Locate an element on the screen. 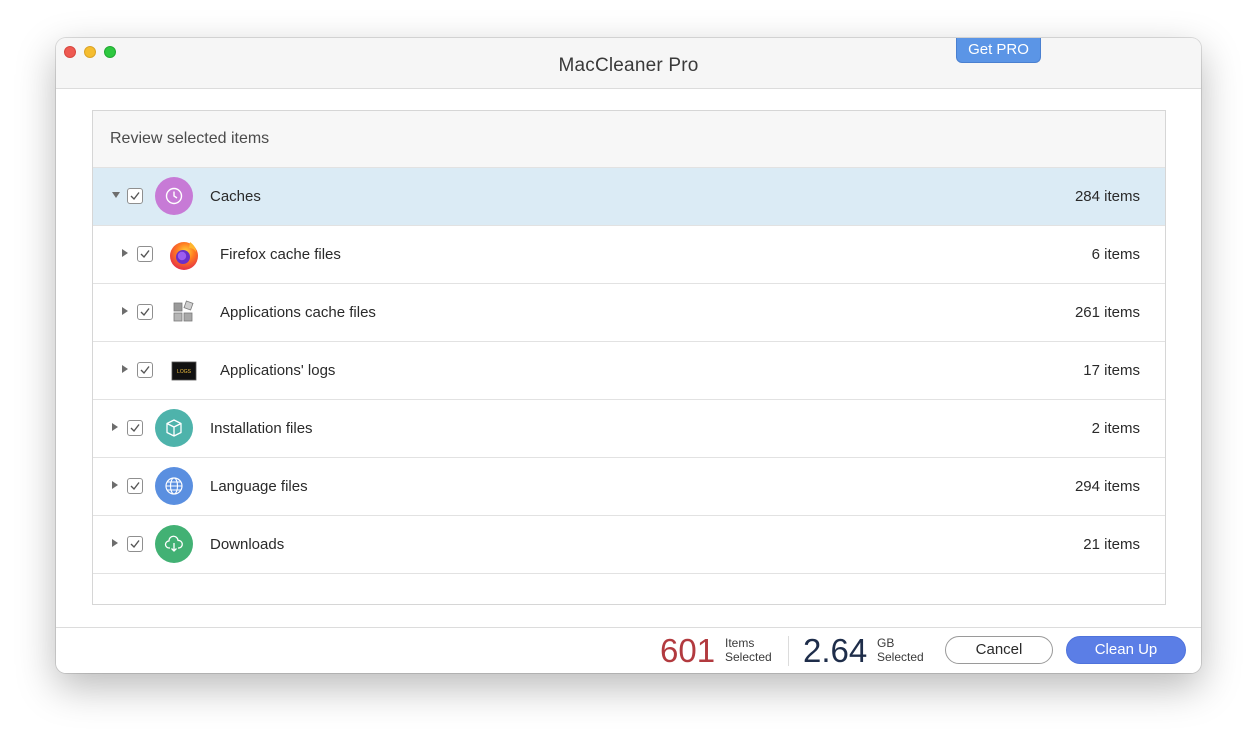 The height and width of the screenshot is (748, 1257). items-selected-label: Items Selected is located at coordinates (748, 650).